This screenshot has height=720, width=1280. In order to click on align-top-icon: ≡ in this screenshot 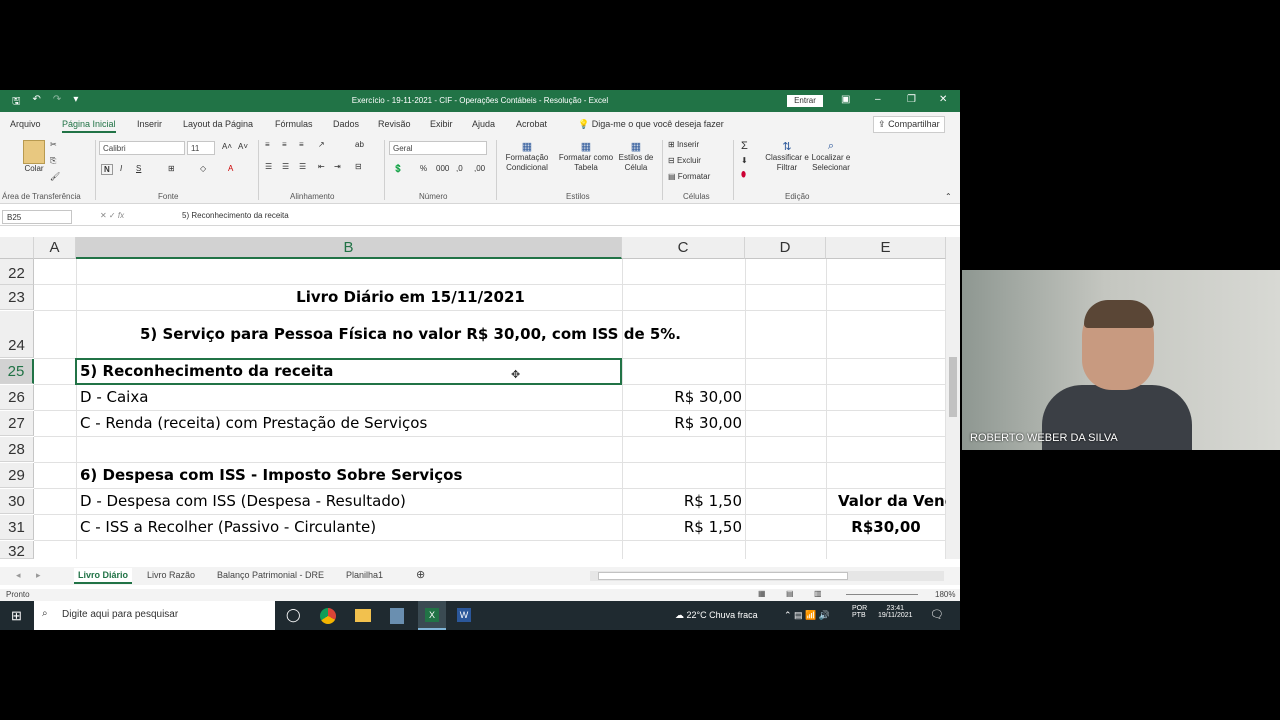, I will do `click(267, 144)`.